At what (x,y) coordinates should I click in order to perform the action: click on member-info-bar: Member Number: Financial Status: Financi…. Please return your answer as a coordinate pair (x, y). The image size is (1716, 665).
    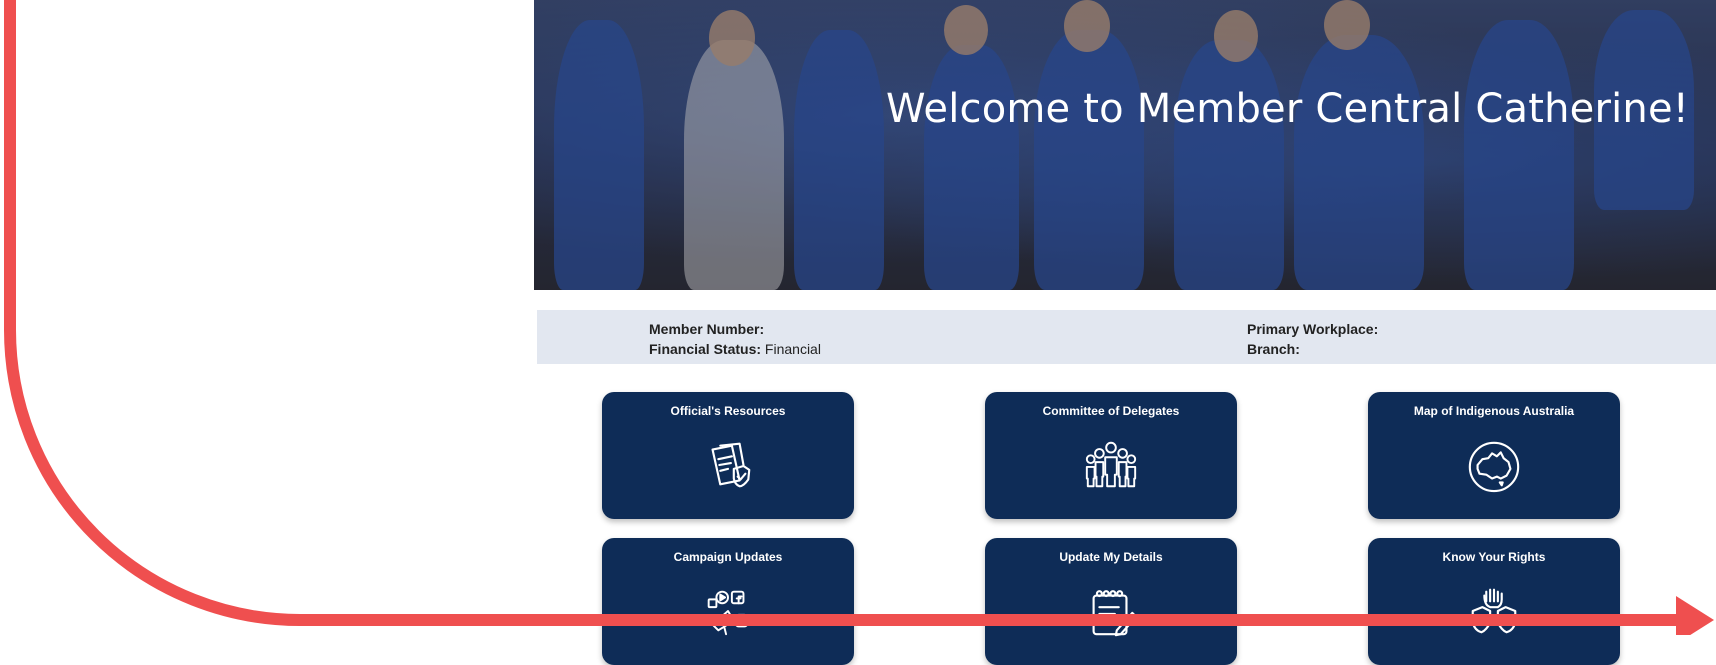
    Looking at the image, I should click on (1126, 337).